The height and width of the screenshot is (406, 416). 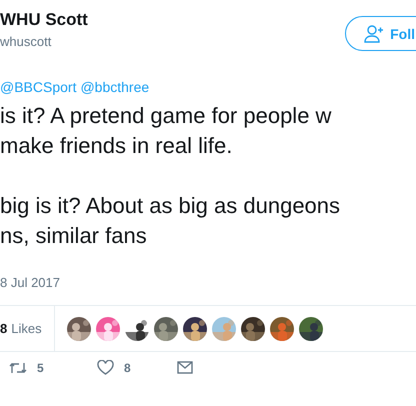 I want to click on retweet-button: 5, so click(x=53, y=367).